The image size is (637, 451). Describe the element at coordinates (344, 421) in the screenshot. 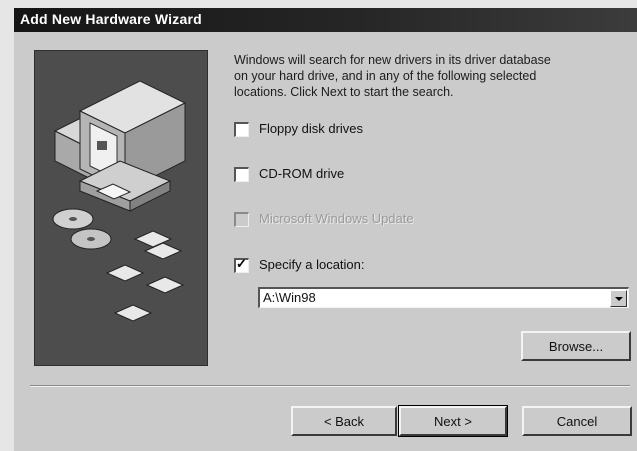

I see `back-button: < Back` at that location.